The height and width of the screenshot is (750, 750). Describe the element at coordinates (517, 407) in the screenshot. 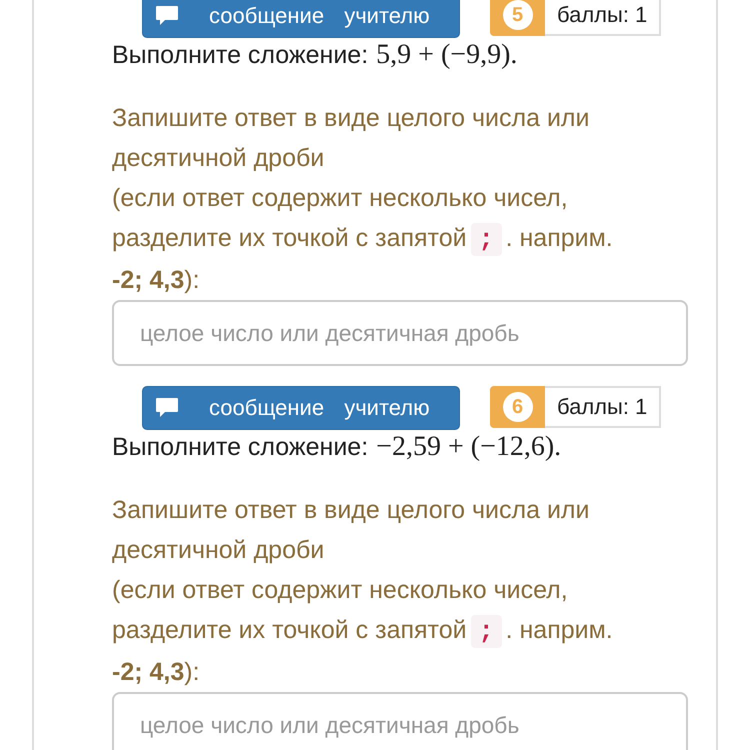

I see `question-number: 6` at that location.